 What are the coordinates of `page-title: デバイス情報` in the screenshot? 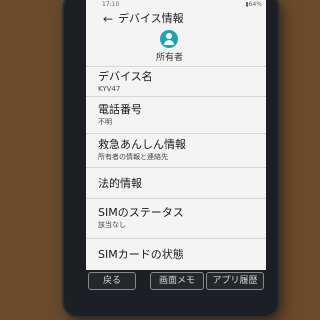 It's located at (151, 18).